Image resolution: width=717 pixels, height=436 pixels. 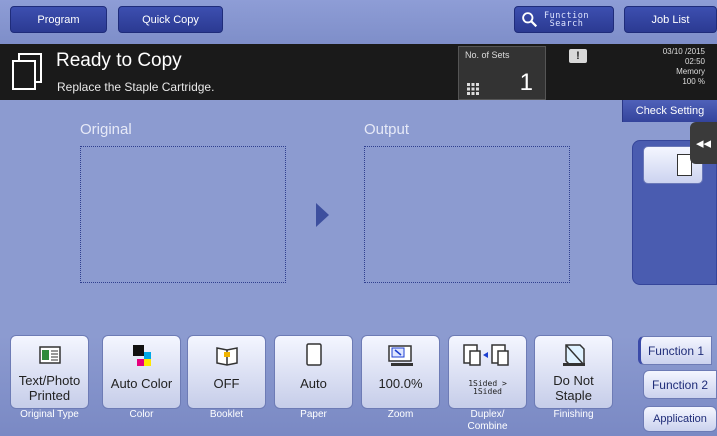 What do you see at coordinates (473, 89) in the screenshot?
I see `keypad-icon` at bounding box center [473, 89].